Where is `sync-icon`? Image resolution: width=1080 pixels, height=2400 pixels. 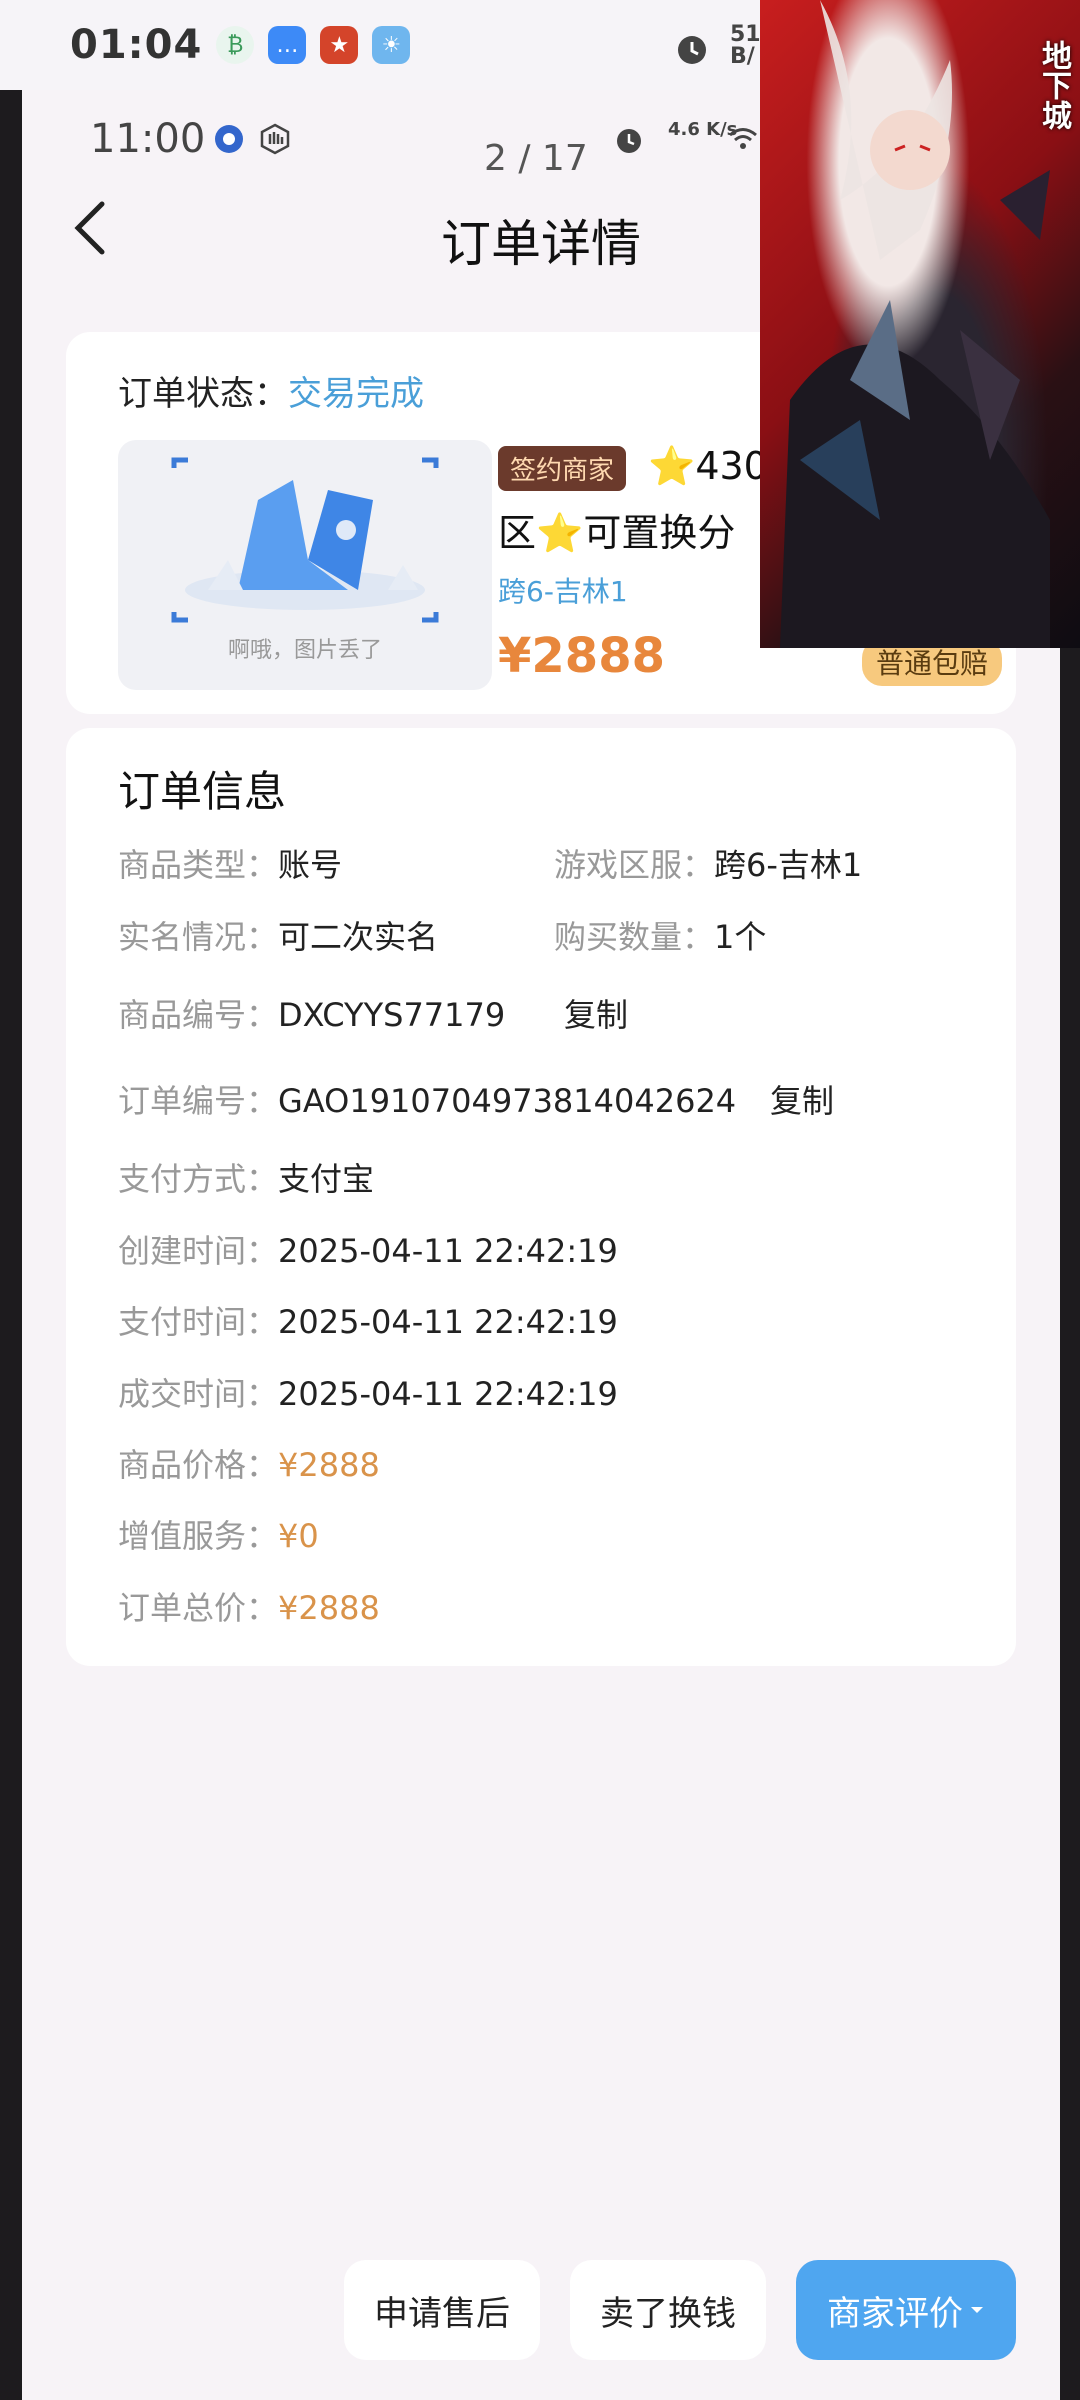
sync-icon is located at coordinates (229, 139).